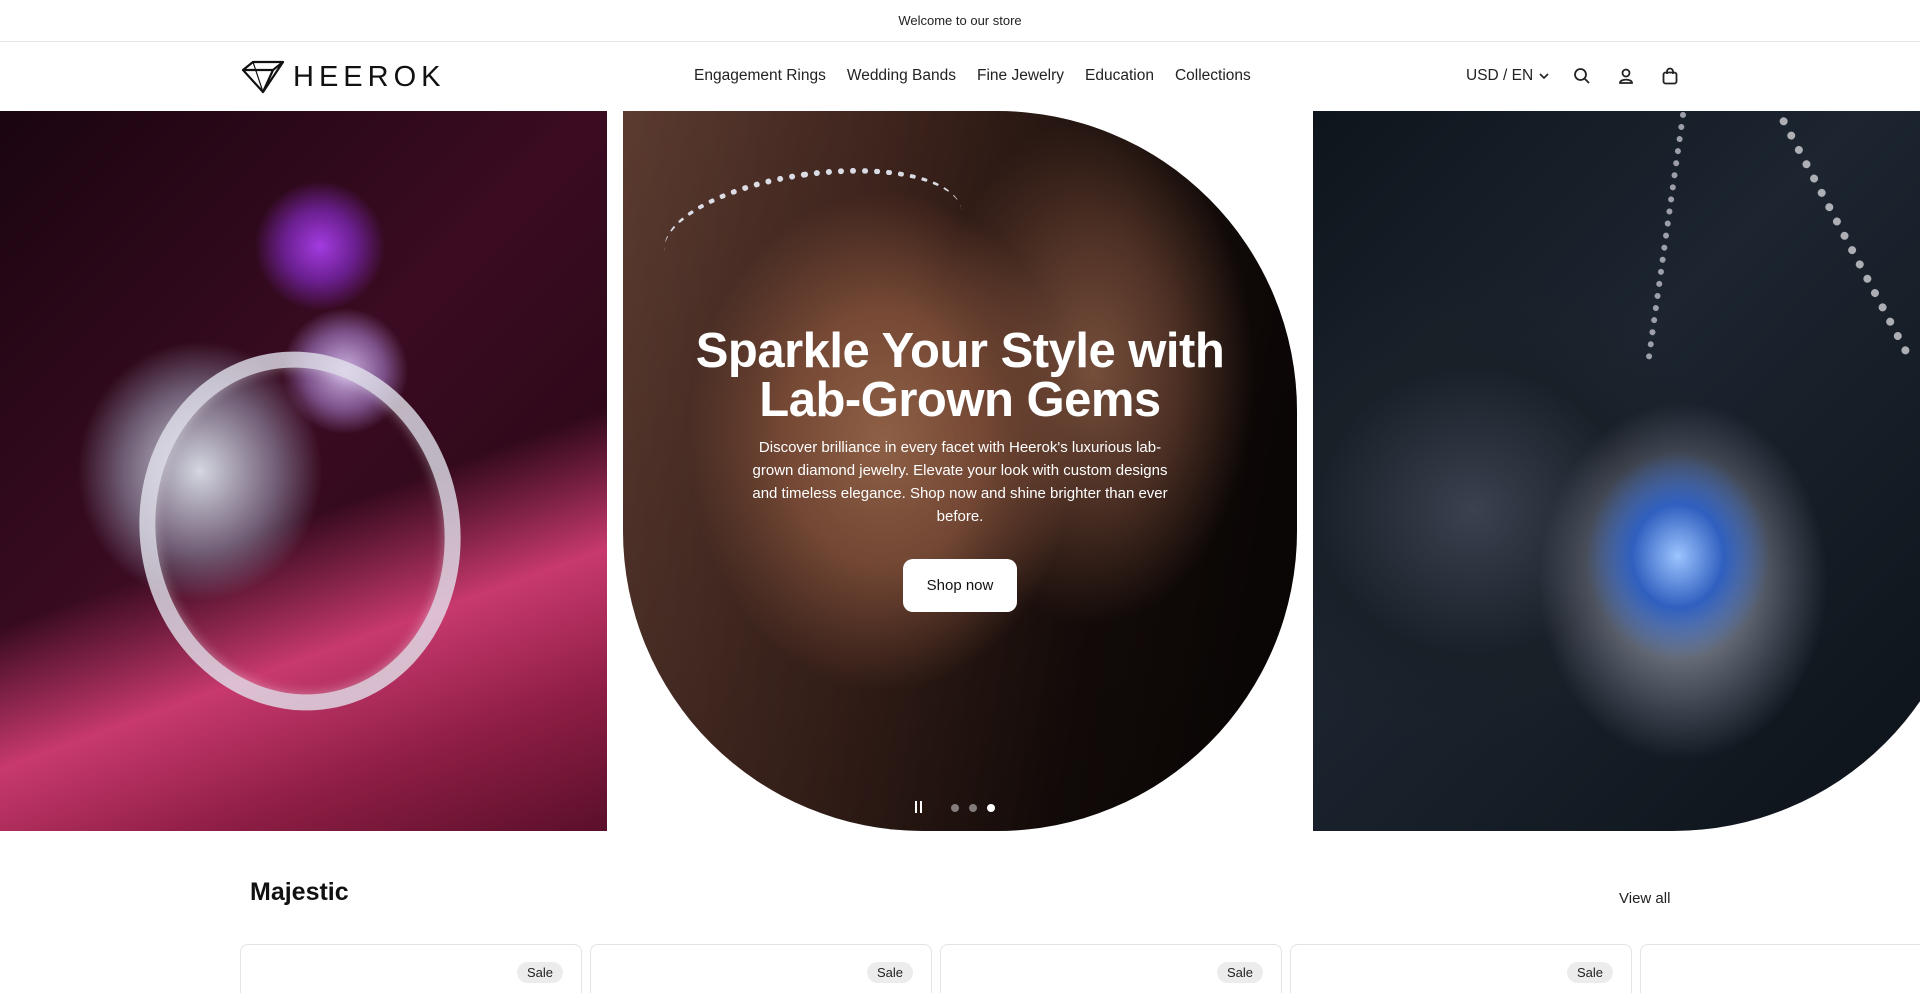 The height and width of the screenshot is (993, 1920). What do you see at coordinates (1780, 968) in the screenshot?
I see `product-card` at bounding box center [1780, 968].